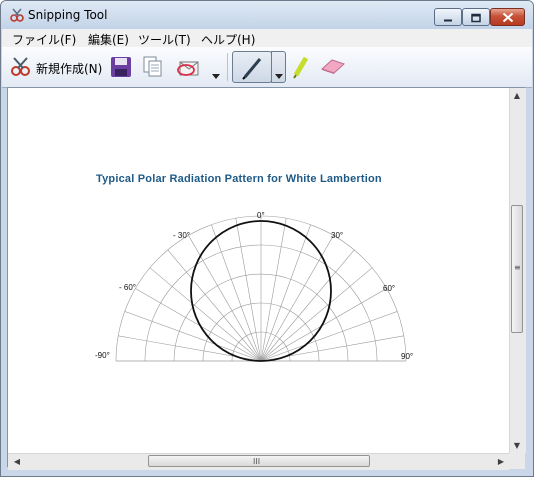  I want to click on window-title: Snipping Tool, so click(68, 15).